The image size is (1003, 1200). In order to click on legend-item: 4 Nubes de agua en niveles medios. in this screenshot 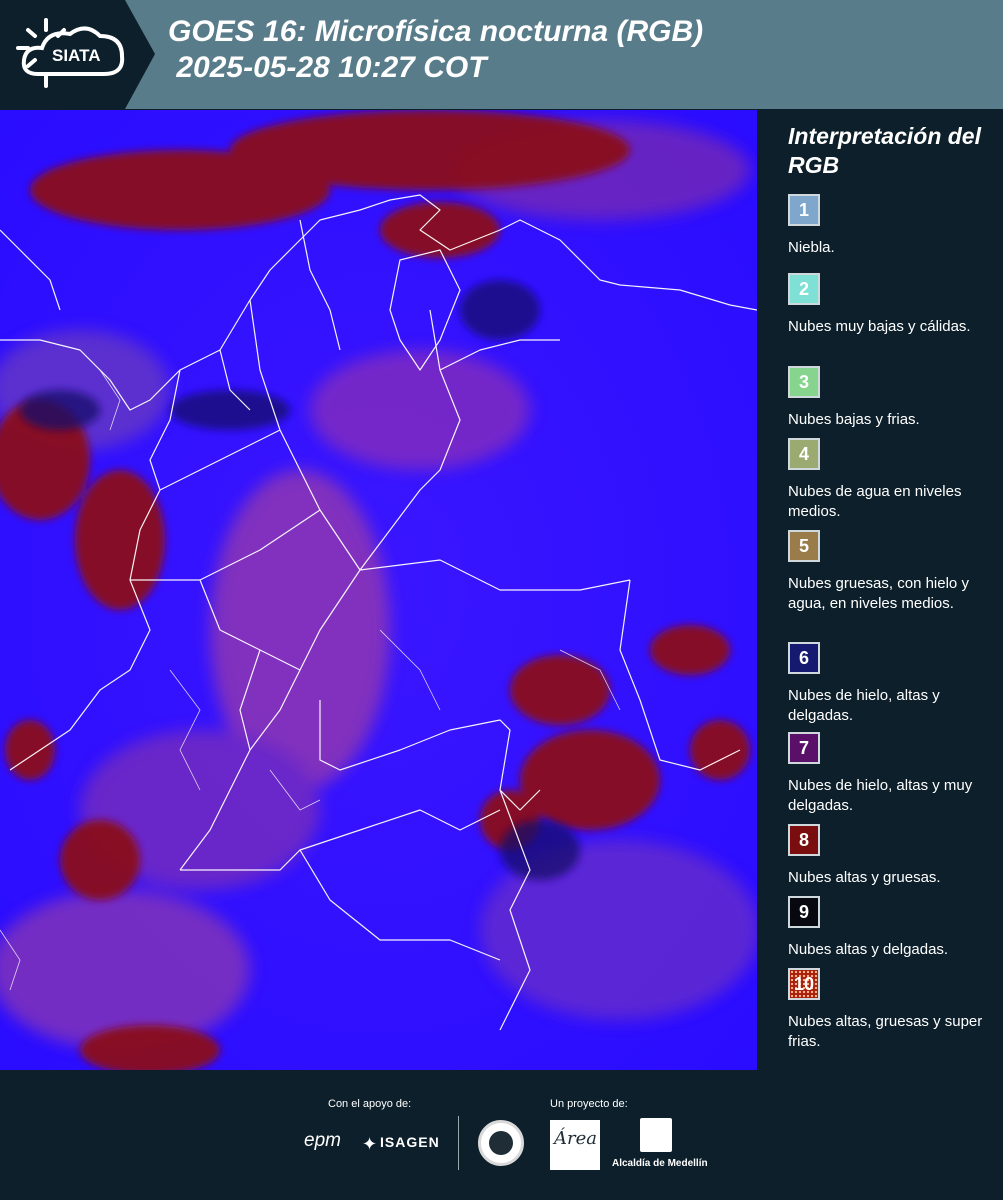, I will do `click(893, 480)`.